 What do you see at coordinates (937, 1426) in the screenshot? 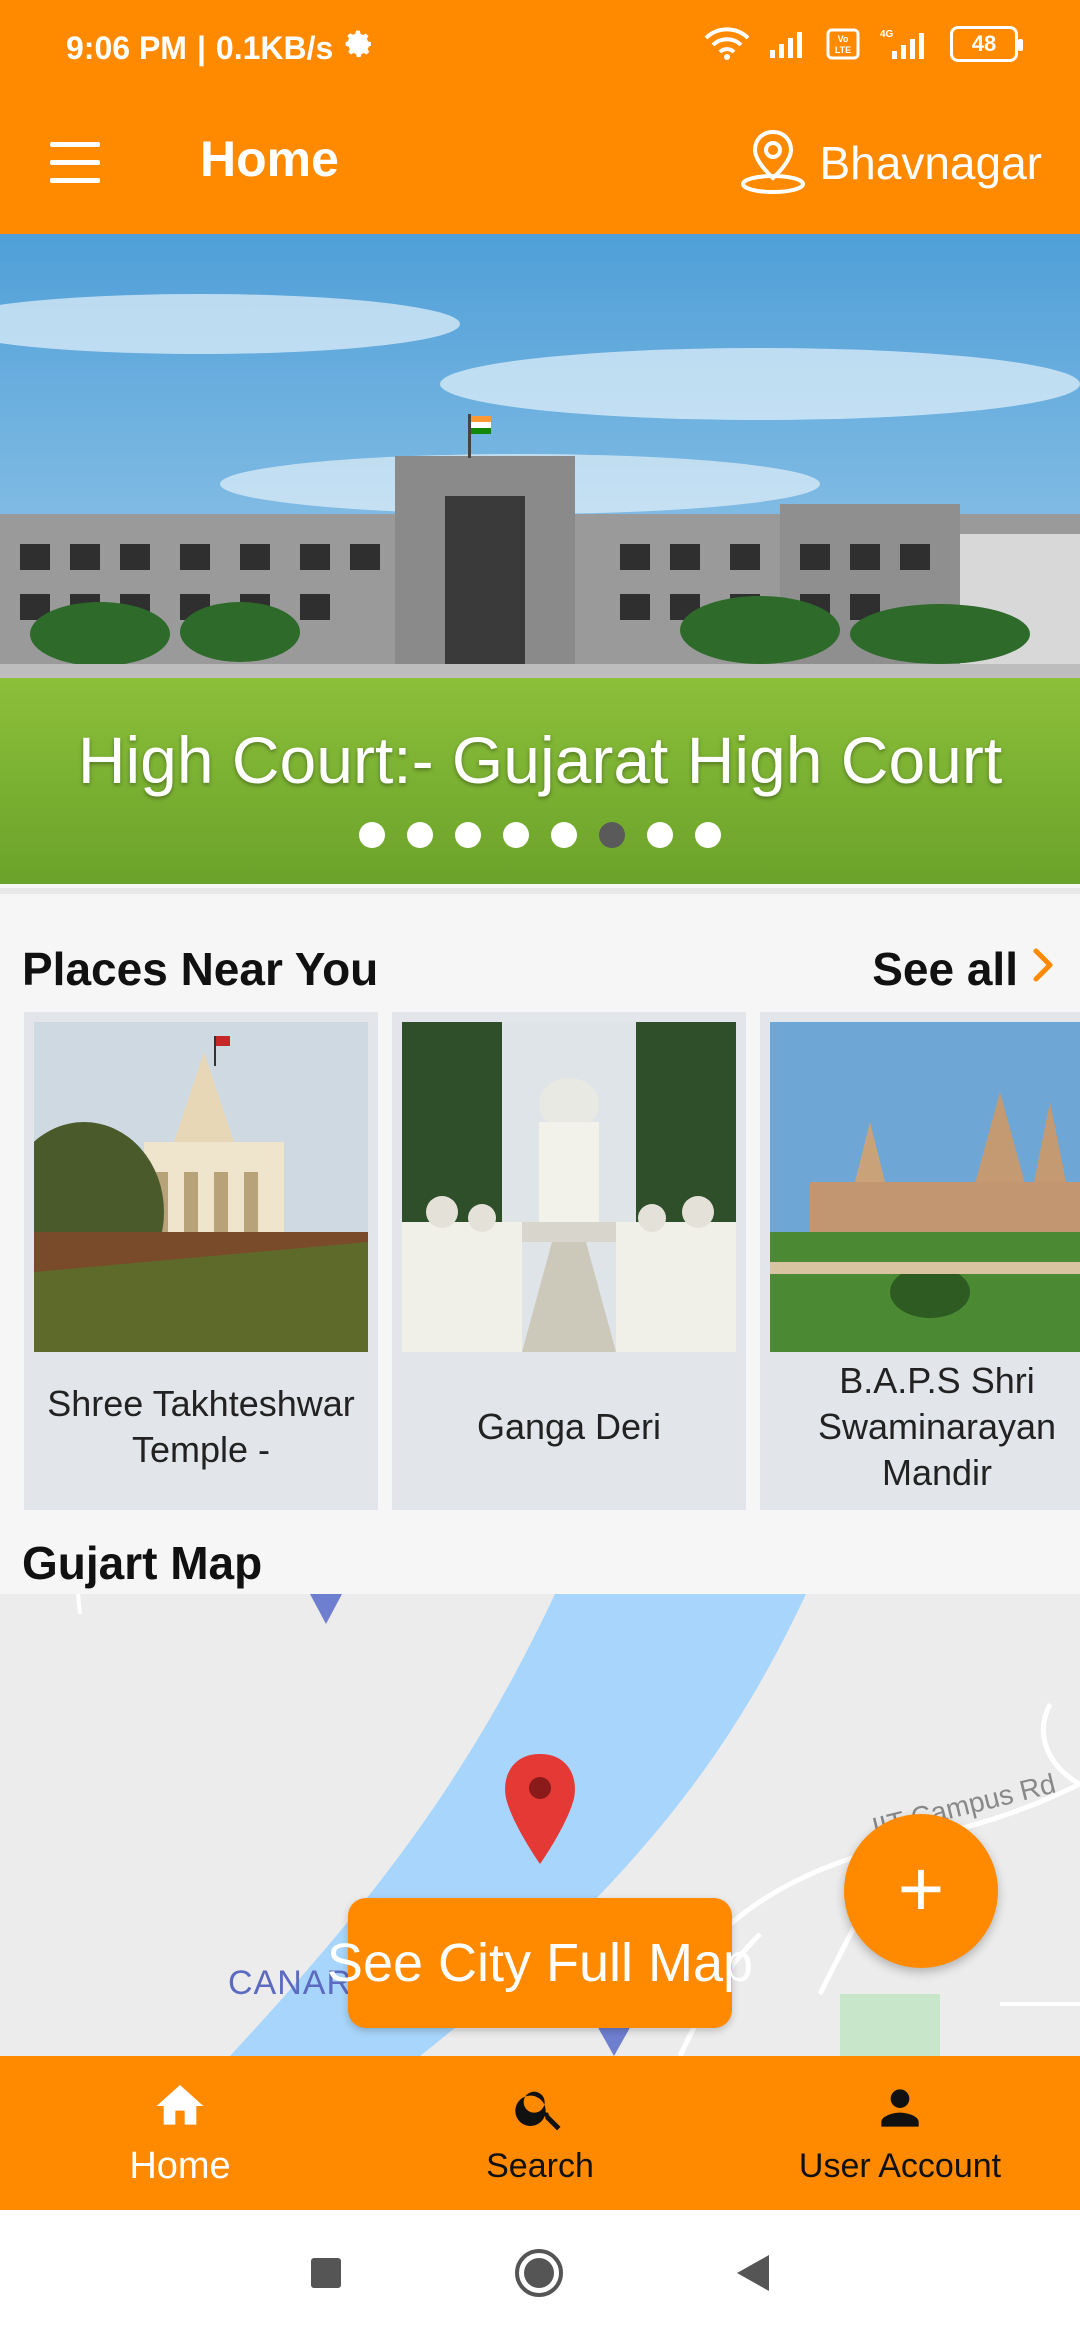
I see `place-name: B.A.P.S Shri Swaminarayan Mandir` at bounding box center [937, 1426].